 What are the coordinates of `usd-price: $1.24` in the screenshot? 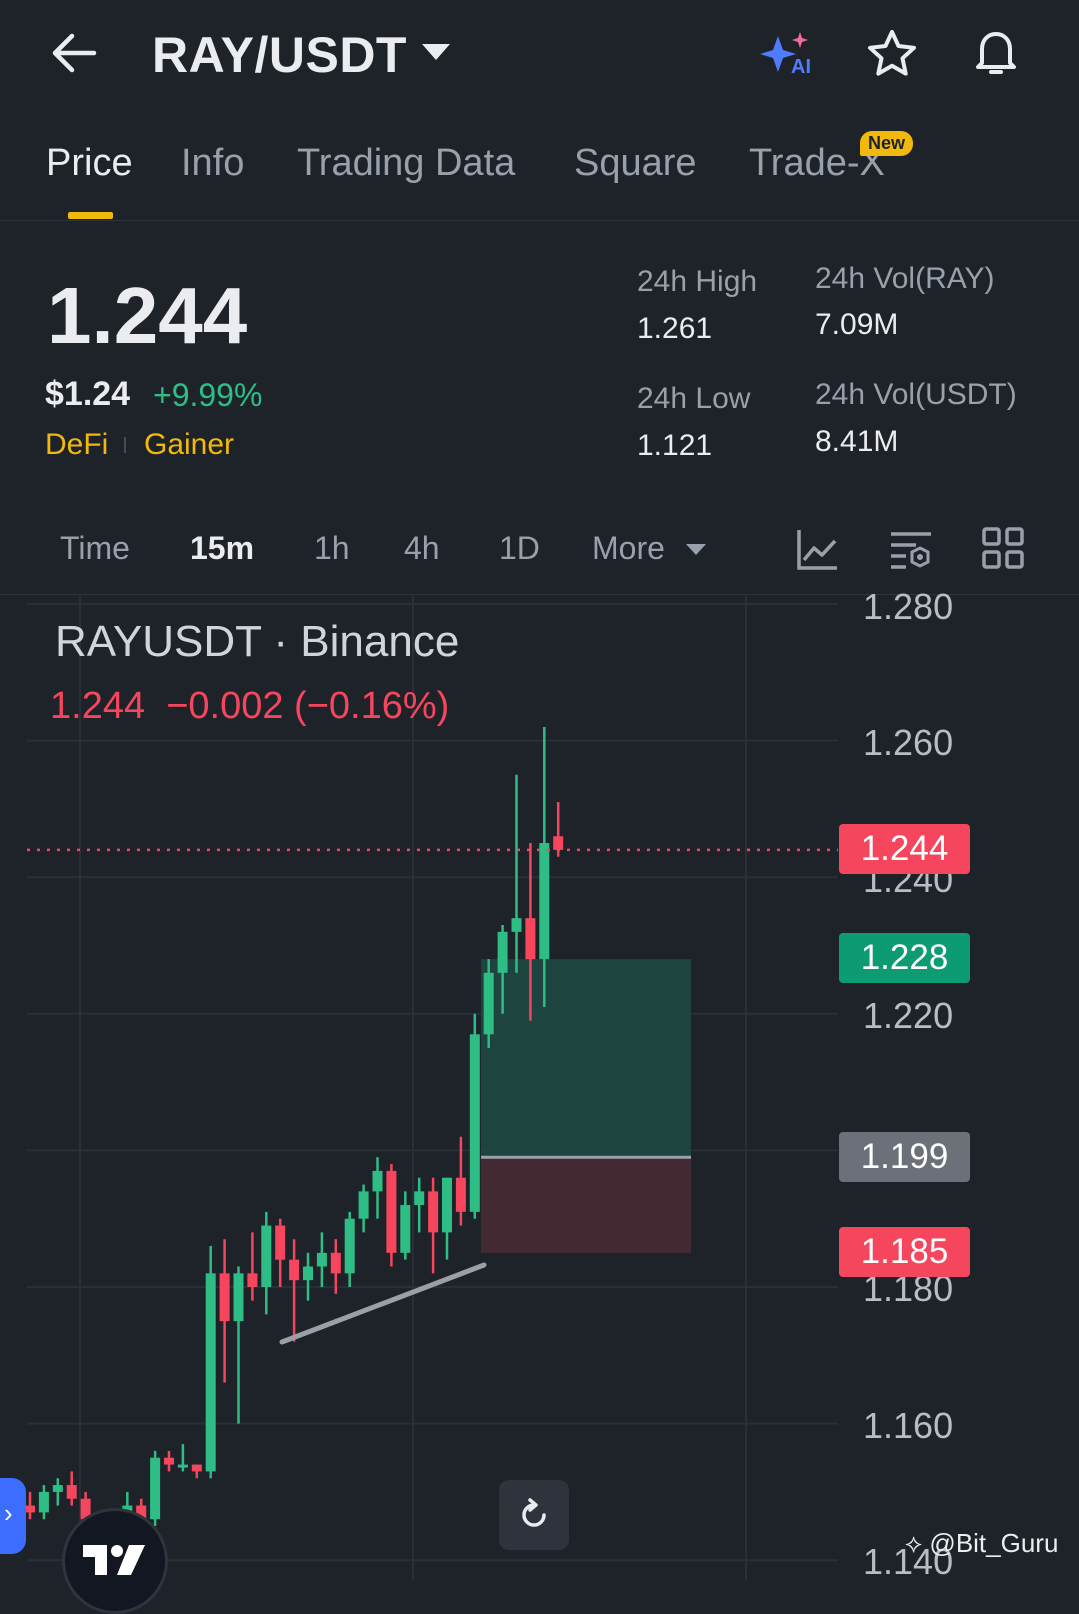 It's located at (88, 394).